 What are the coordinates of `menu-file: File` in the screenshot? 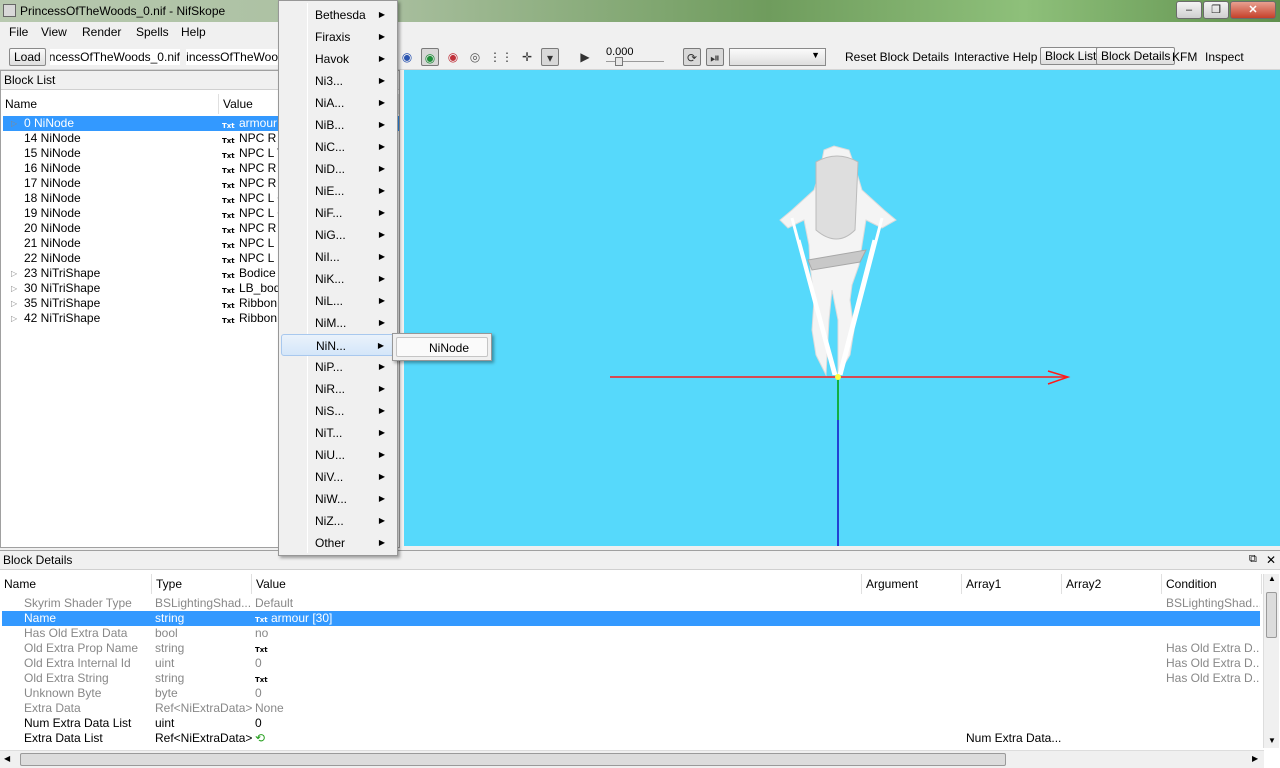 It's located at (18, 32).